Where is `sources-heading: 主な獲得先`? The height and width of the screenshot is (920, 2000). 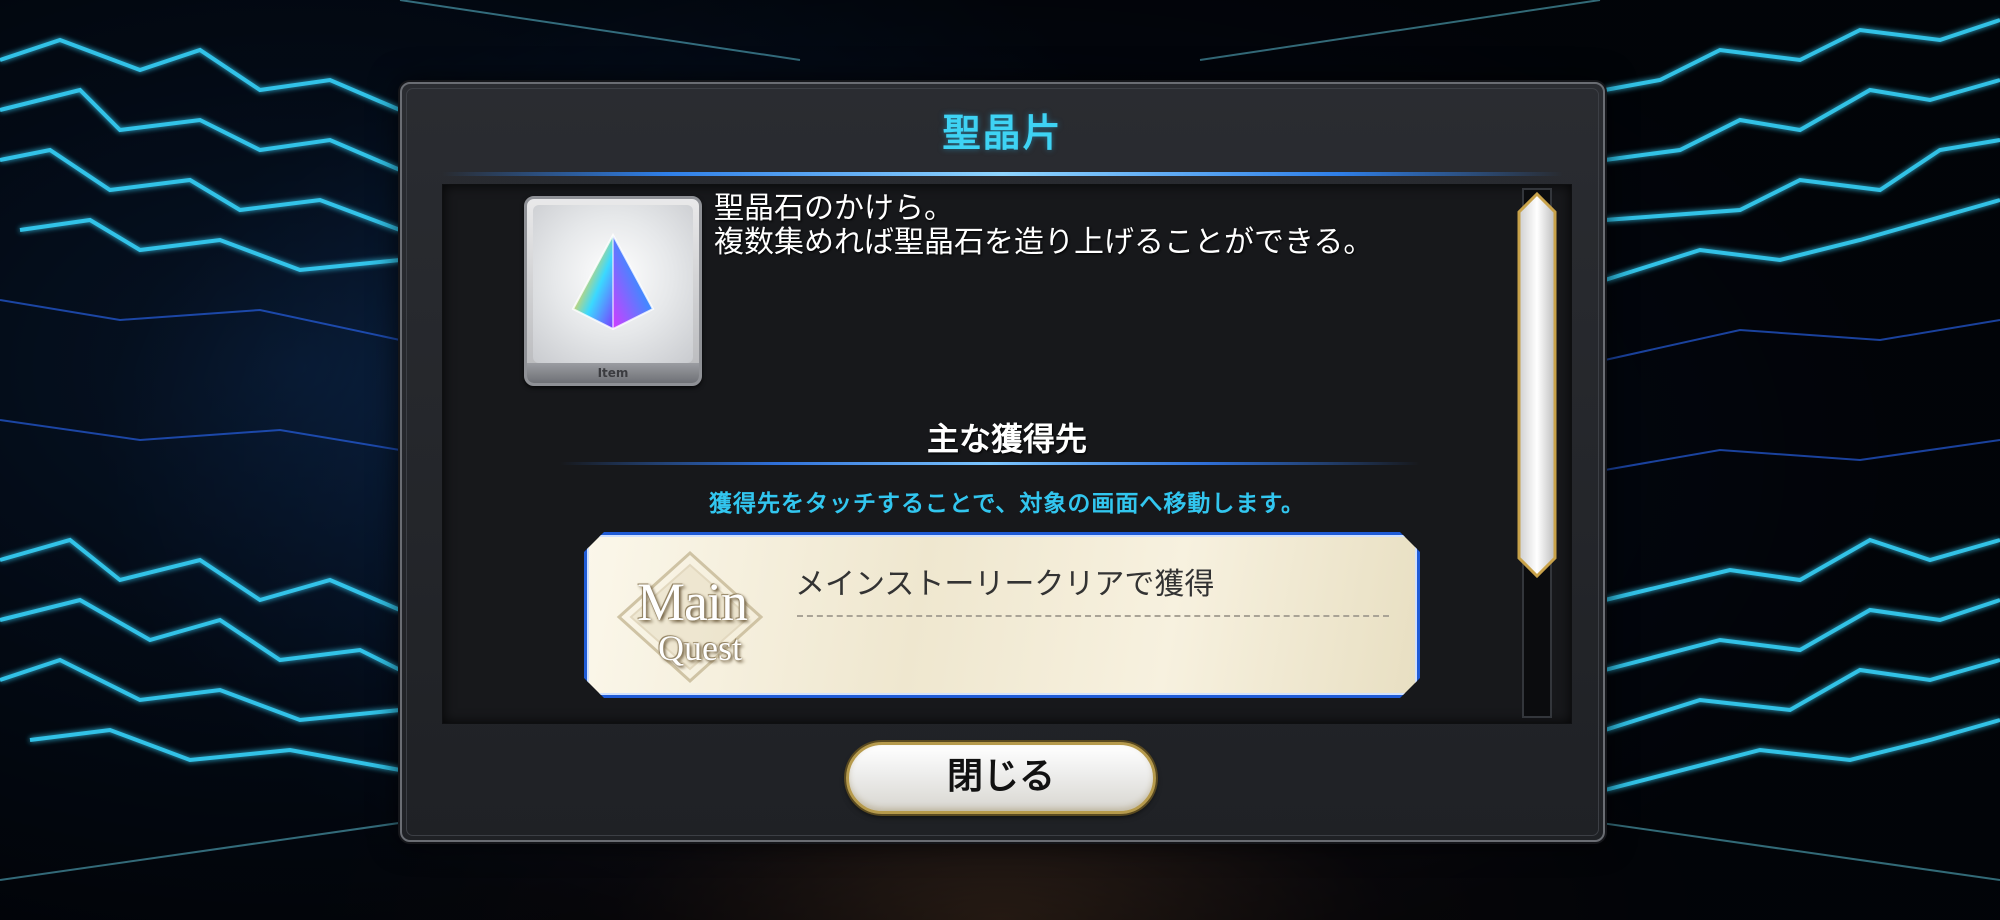 sources-heading: 主な獲得先 is located at coordinates (1006, 439).